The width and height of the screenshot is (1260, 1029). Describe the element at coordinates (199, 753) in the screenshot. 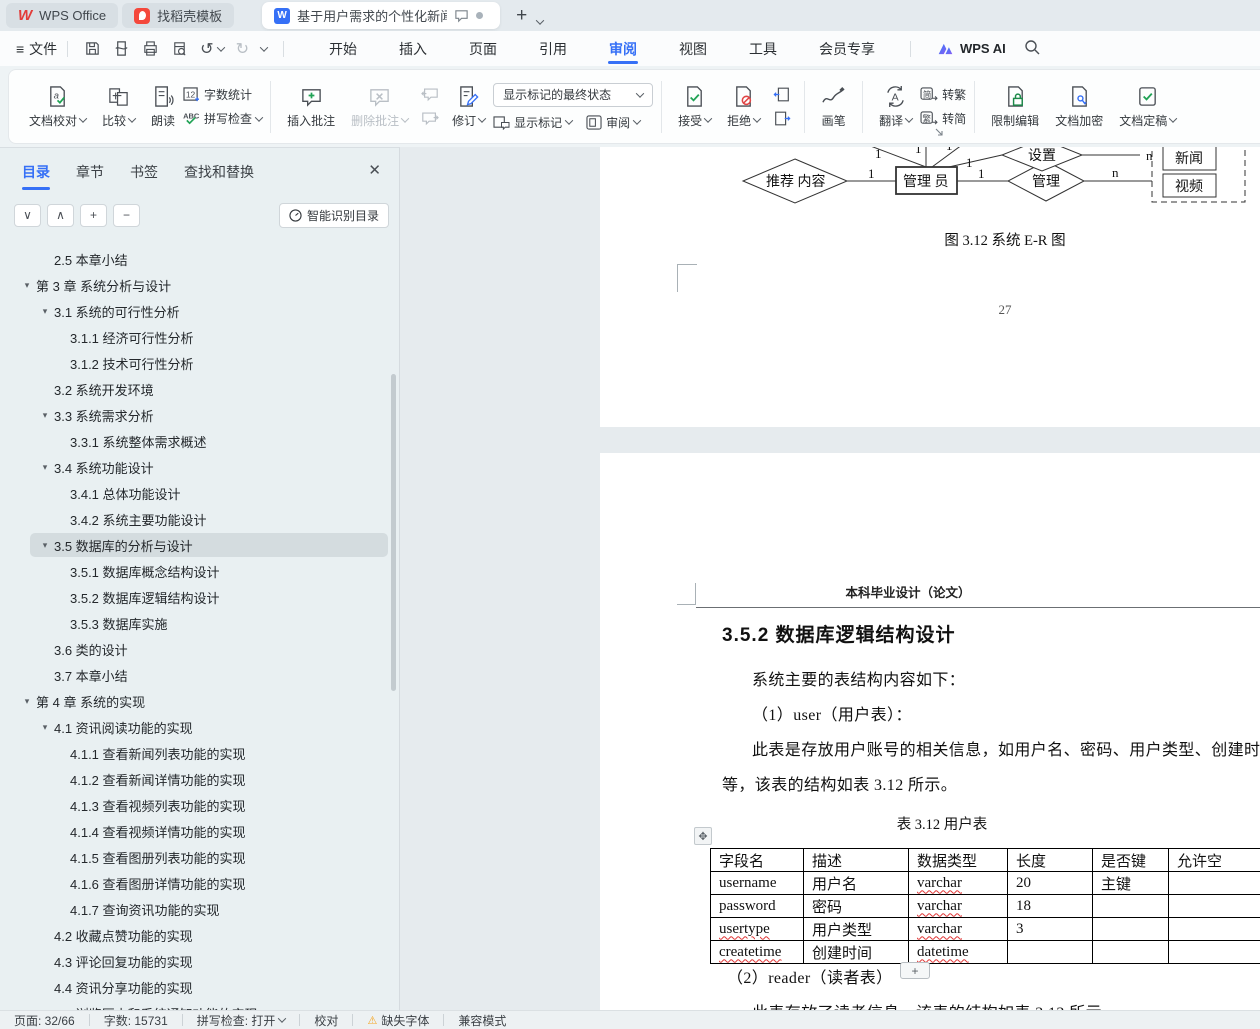

I see `toc-item: 4.1.1 查看新闻列表功能的实现` at that location.